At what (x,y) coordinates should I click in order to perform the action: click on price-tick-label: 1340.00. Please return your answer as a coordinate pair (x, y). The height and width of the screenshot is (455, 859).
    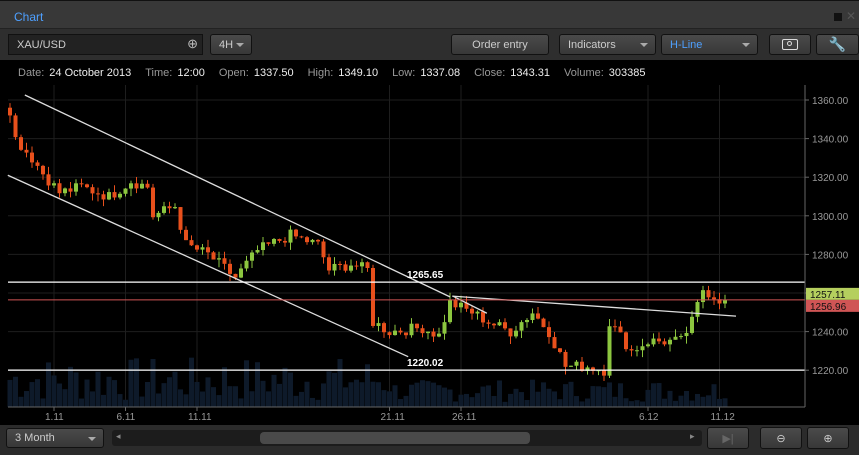
    Looking at the image, I should click on (830, 140).